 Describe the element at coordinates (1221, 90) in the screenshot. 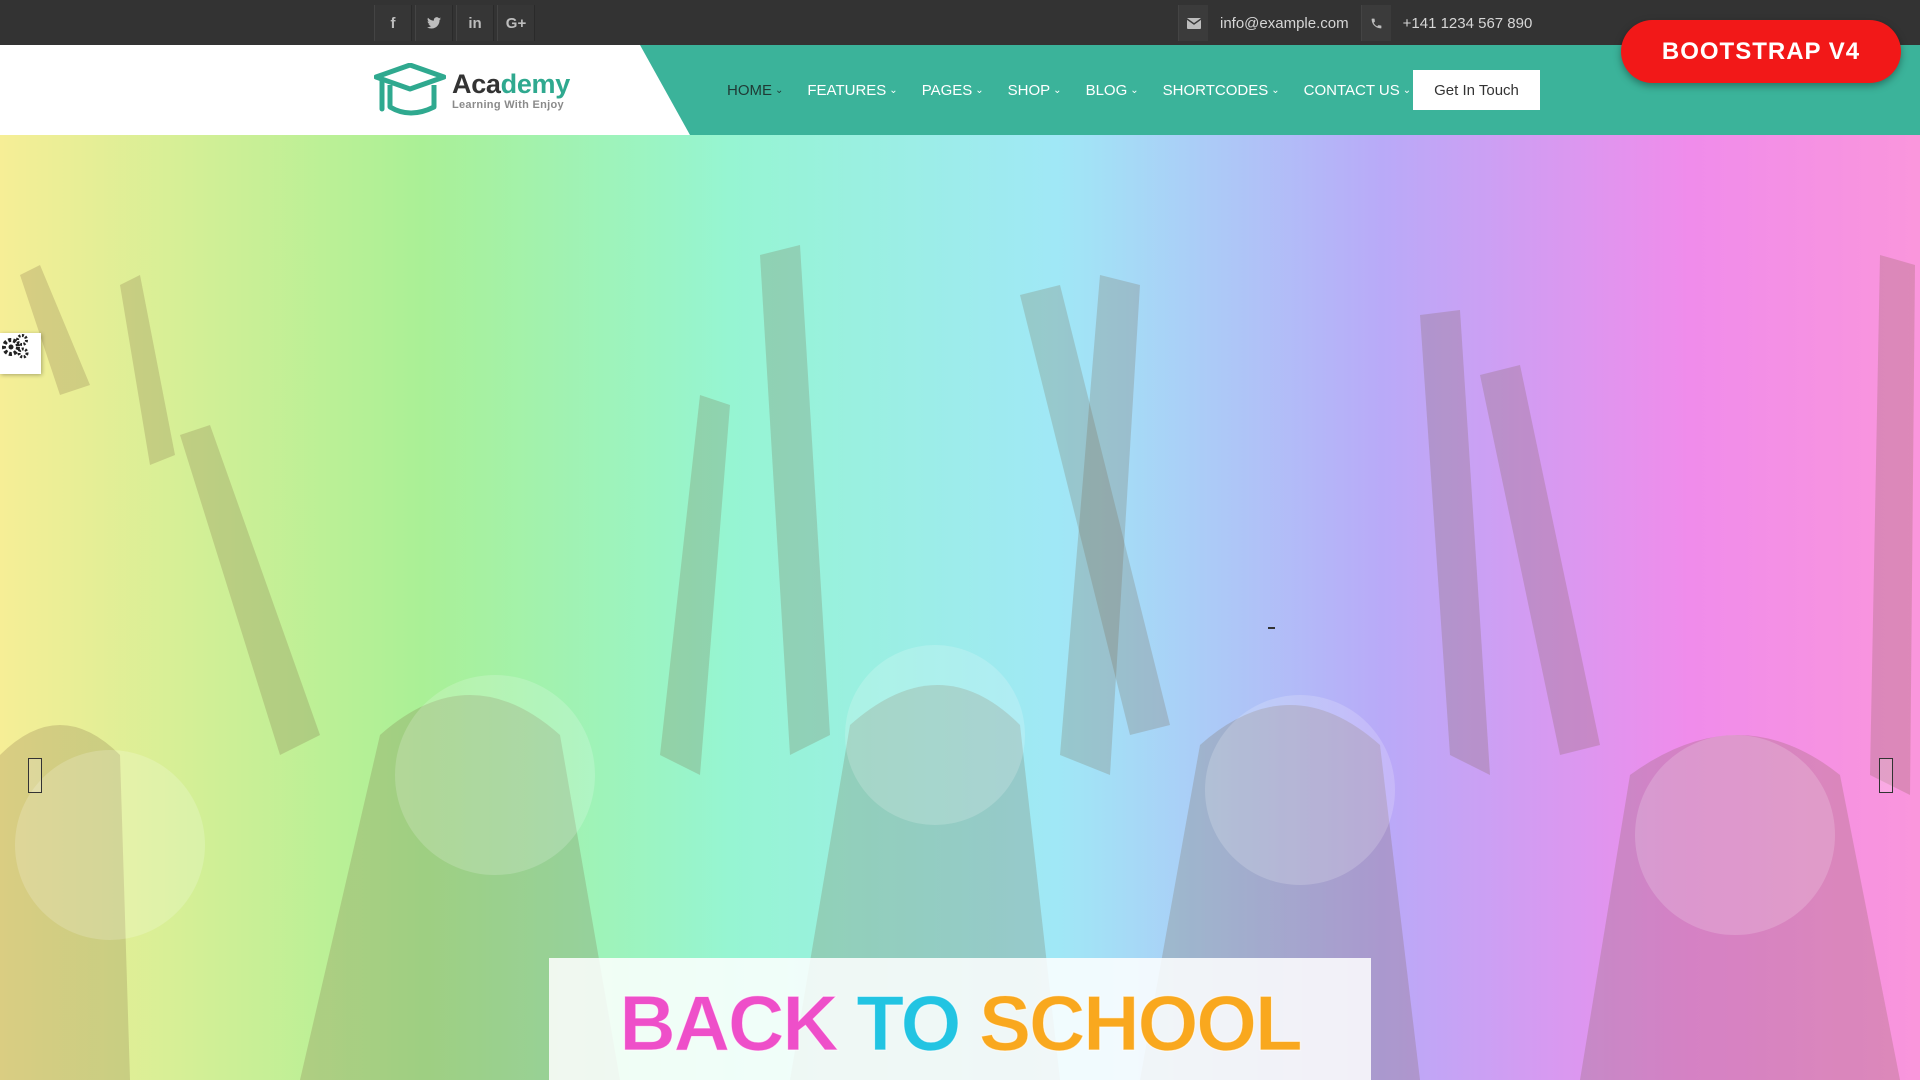

I see `nav-item-shortcodes: SHORTCODES ⌄` at that location.